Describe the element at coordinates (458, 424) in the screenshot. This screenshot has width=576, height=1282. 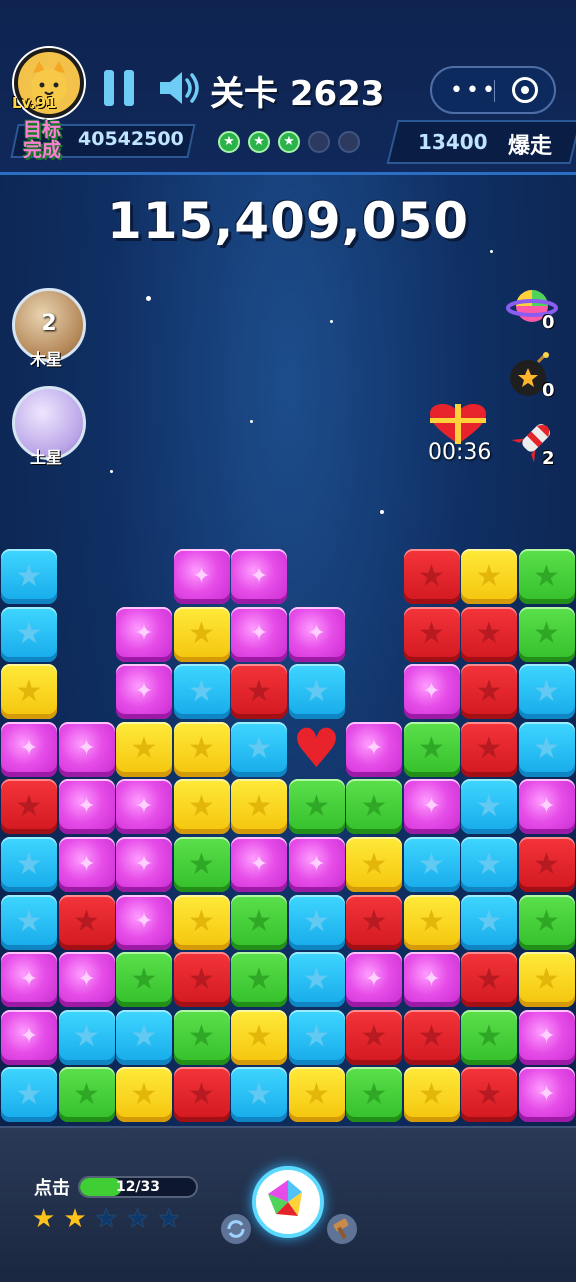
I see `gift-heart-icon` at that location.